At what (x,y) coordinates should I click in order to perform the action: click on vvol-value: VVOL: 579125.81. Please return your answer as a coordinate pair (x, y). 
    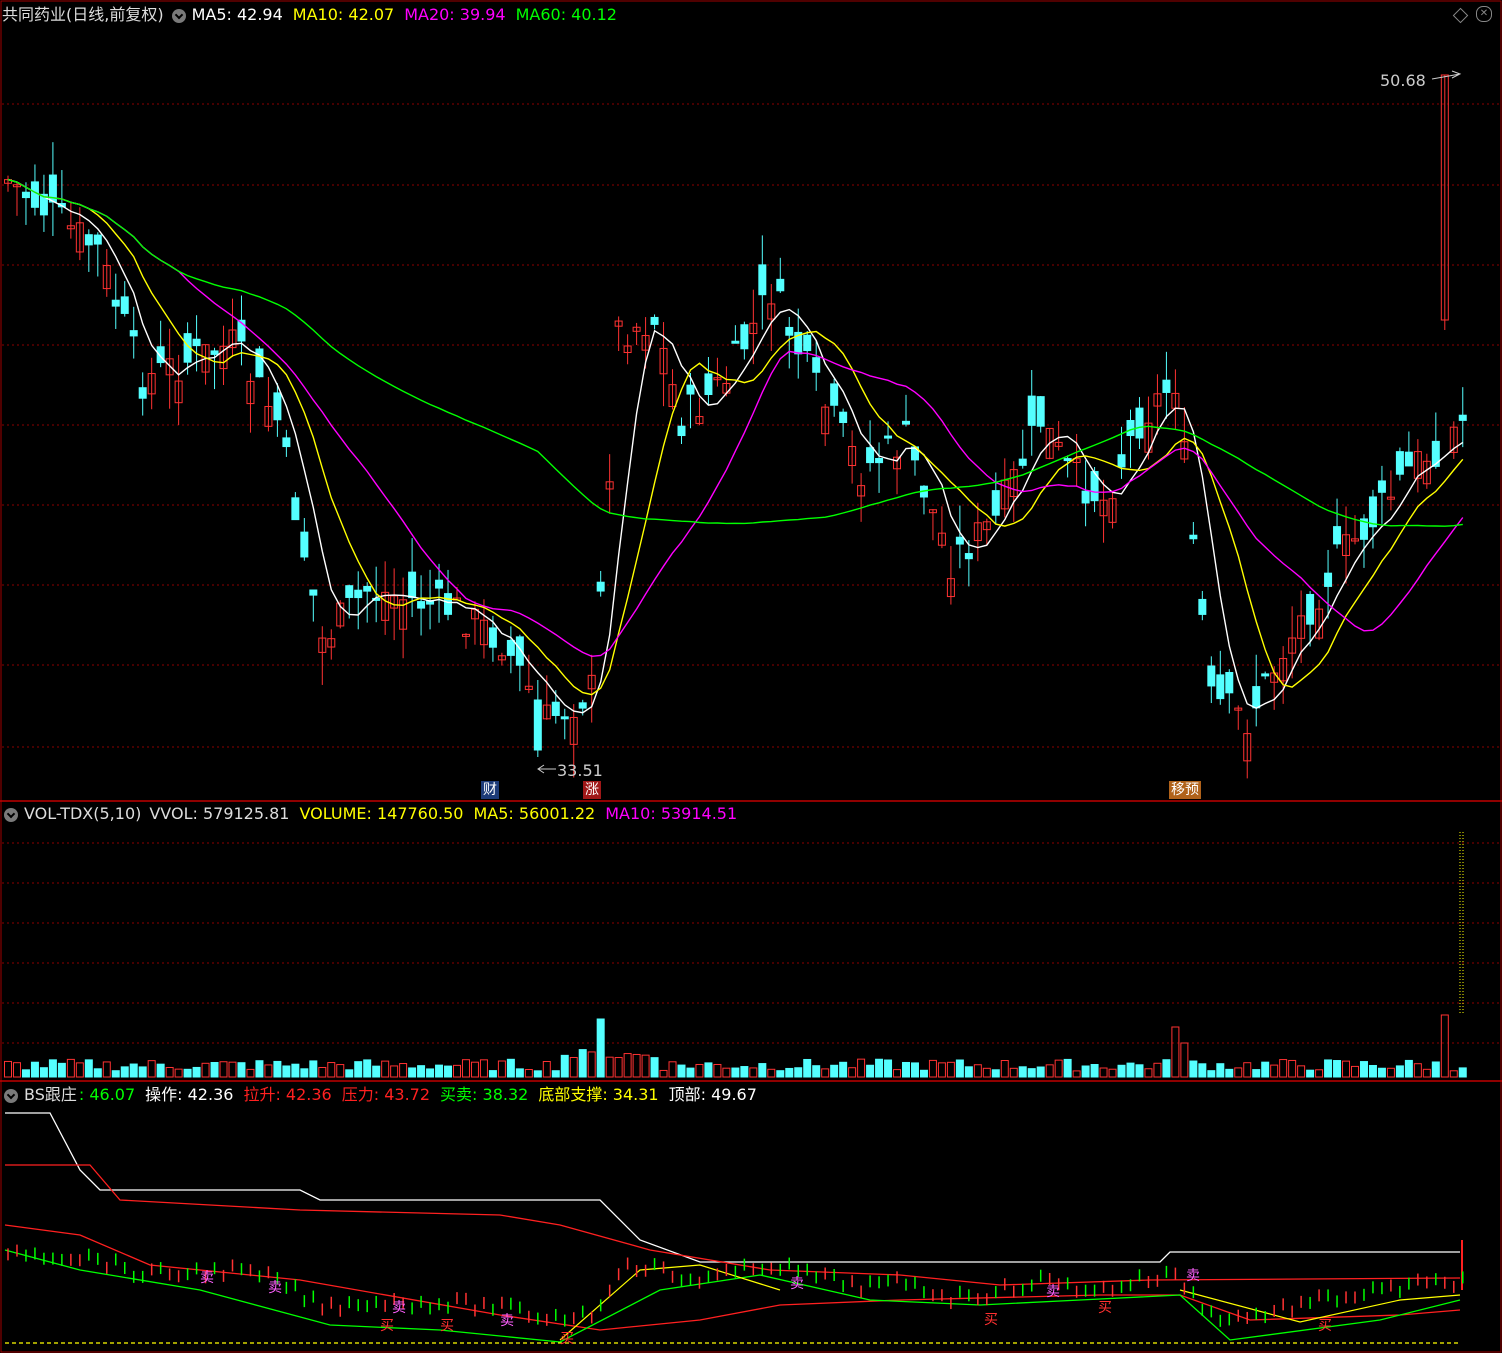
    Looking at the image, I should click on (219, 813).